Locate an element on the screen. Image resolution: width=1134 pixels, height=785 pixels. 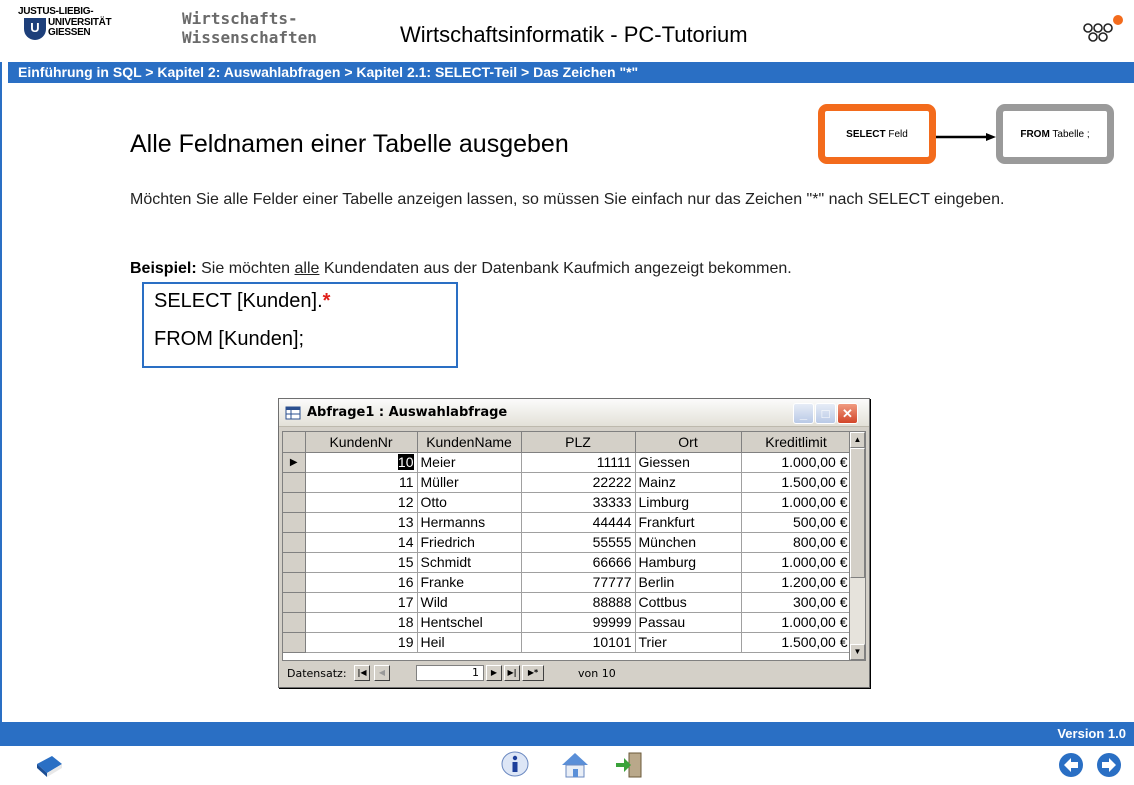
plz-cell: 99999 is located at coordinates (578, 622).